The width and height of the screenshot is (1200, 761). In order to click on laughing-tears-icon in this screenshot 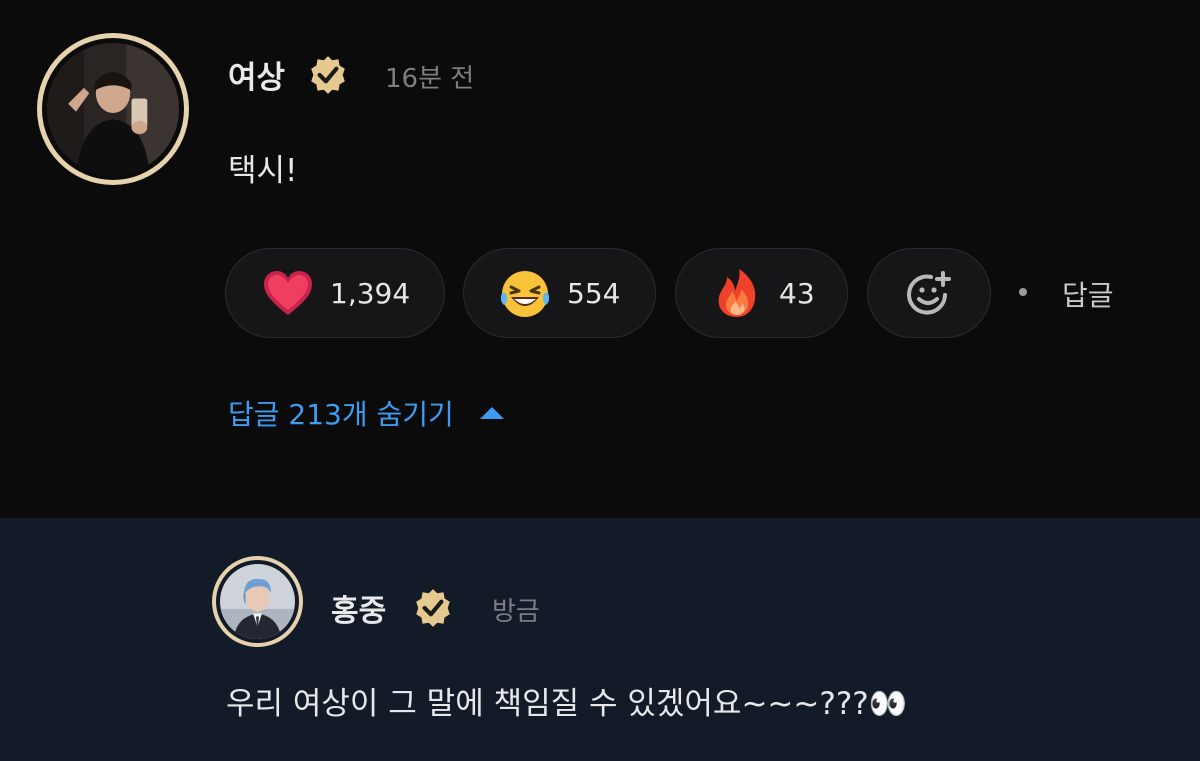, I will do `click(525, 294)`.